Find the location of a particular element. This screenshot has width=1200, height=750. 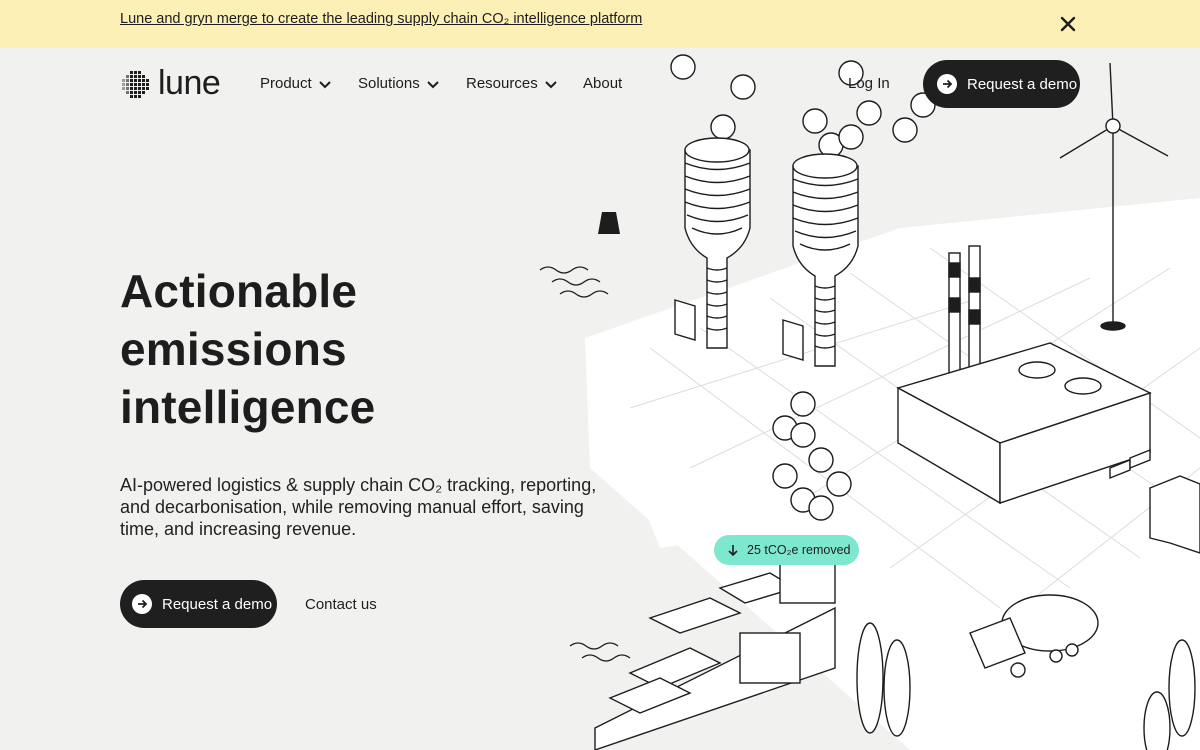

lune-logo: lune is located at coordinates (172, 83).